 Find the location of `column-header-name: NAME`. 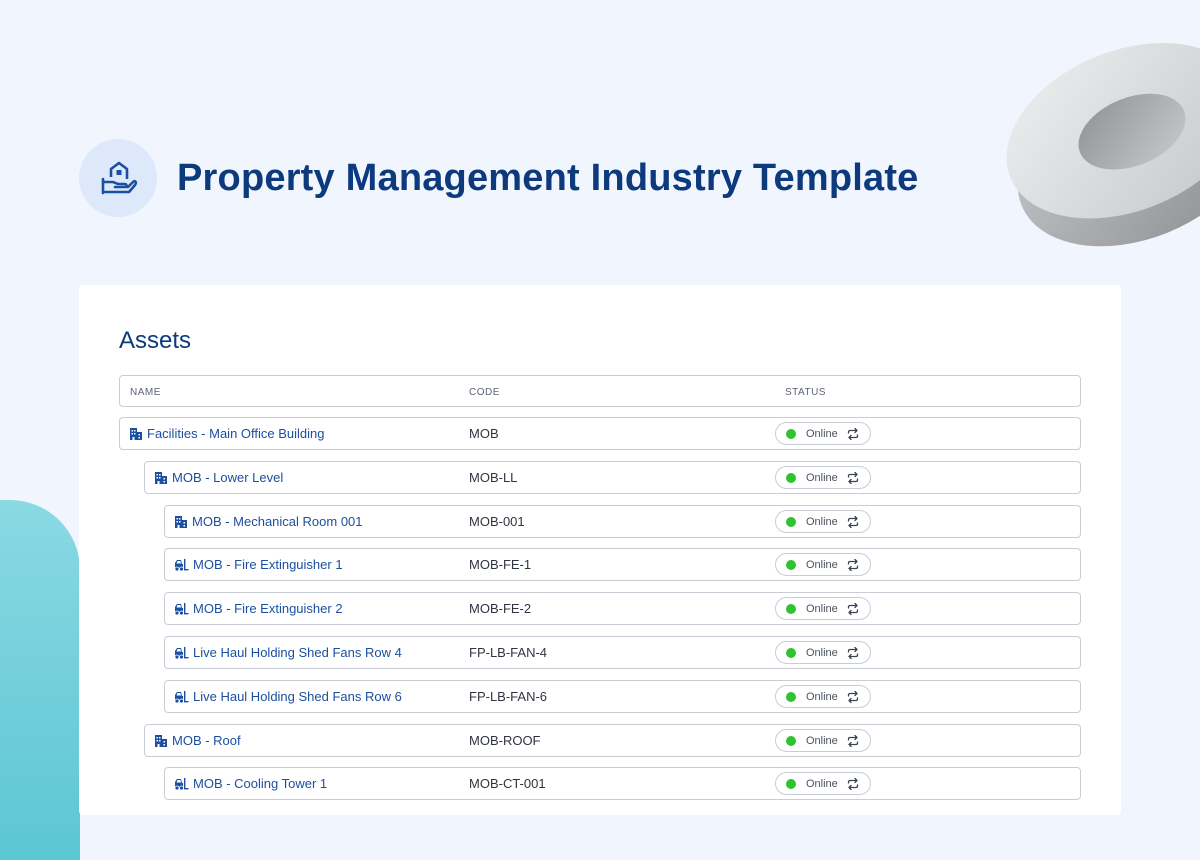

column-header-name: NAME is located at coordinates (145, 392).